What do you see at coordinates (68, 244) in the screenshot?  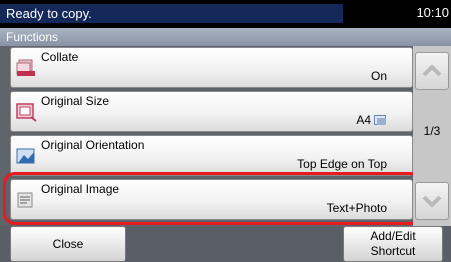 I see `close-button: Close` at bounding box center [68, 244].